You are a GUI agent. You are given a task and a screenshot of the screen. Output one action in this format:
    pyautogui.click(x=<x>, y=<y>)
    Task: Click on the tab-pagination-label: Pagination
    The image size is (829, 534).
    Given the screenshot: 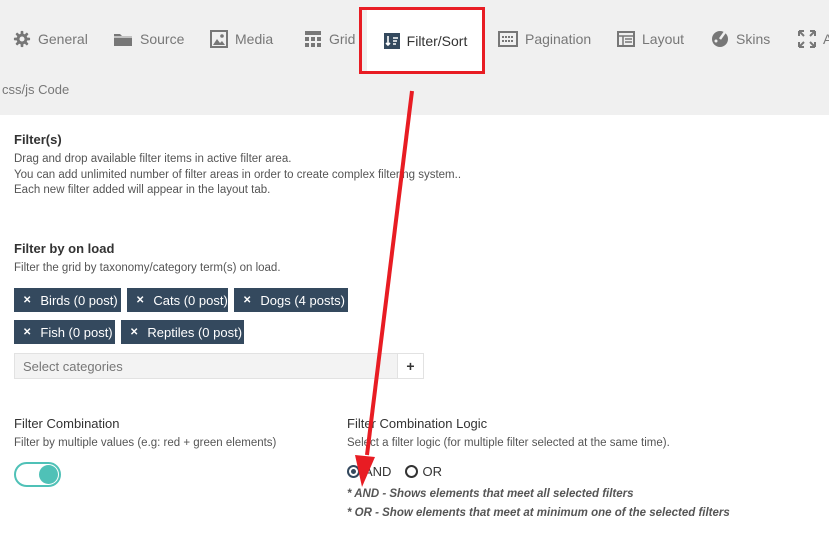 What is the action you would take?
    pyautogui.click(x=558, y=39)
    